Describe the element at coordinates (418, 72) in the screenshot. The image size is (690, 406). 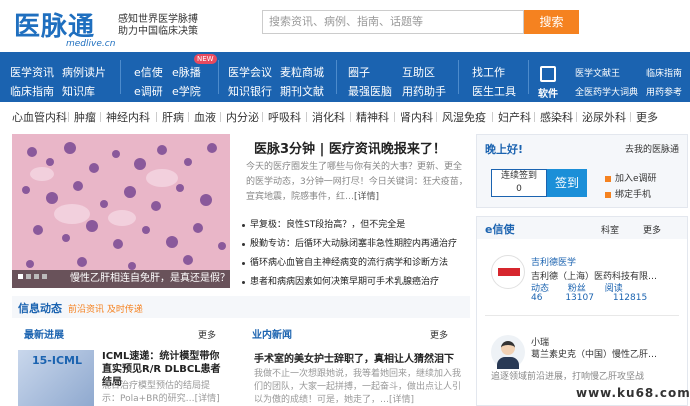
I see `nav-forum: 互助区` at that location.